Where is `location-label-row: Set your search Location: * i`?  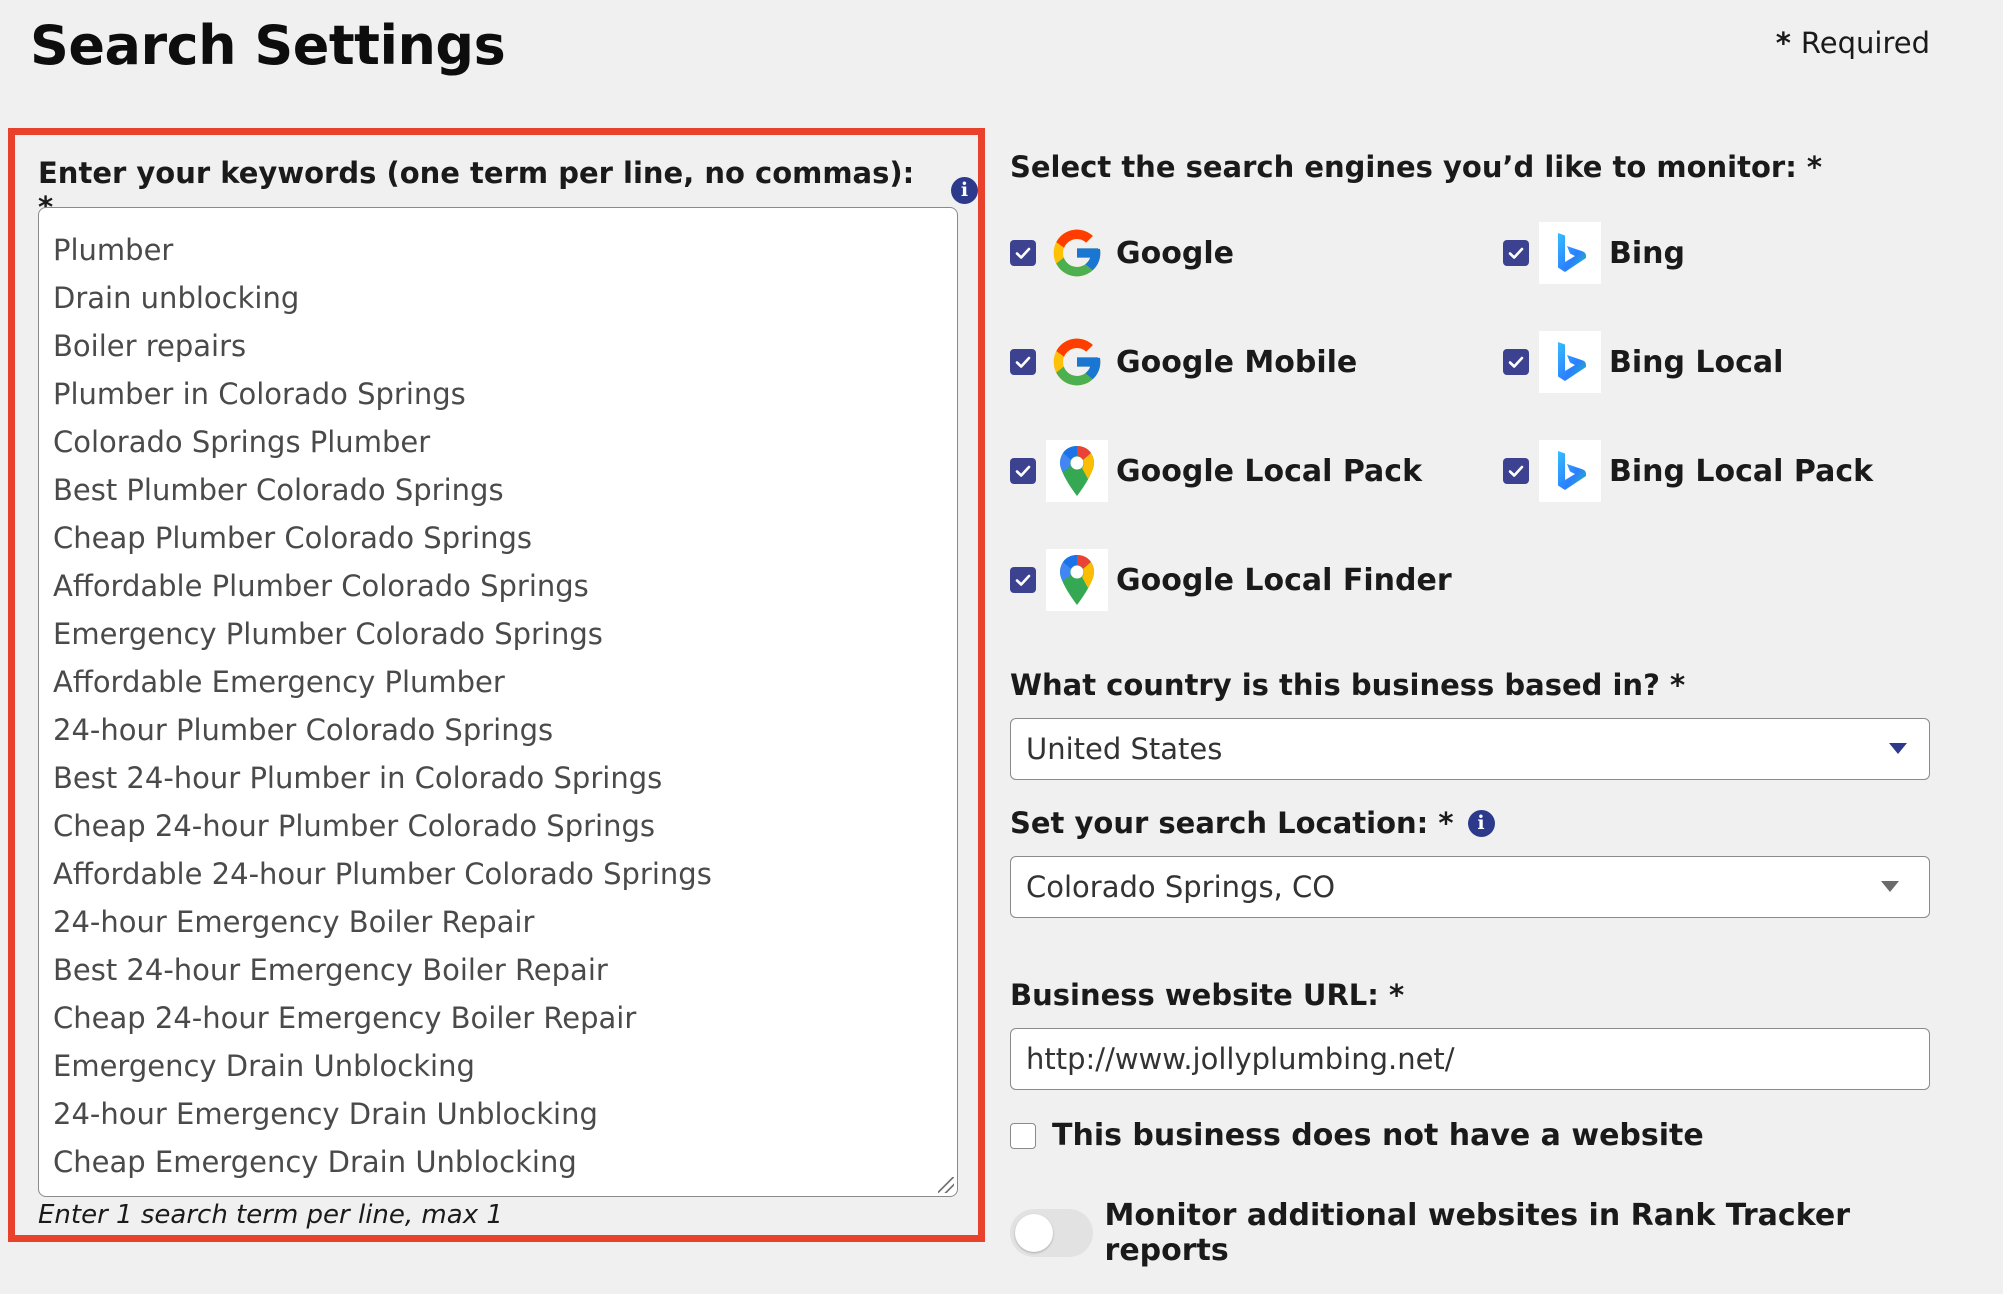 location-label-row: Set your search Location: * i is located at coordinates (1252, 823).